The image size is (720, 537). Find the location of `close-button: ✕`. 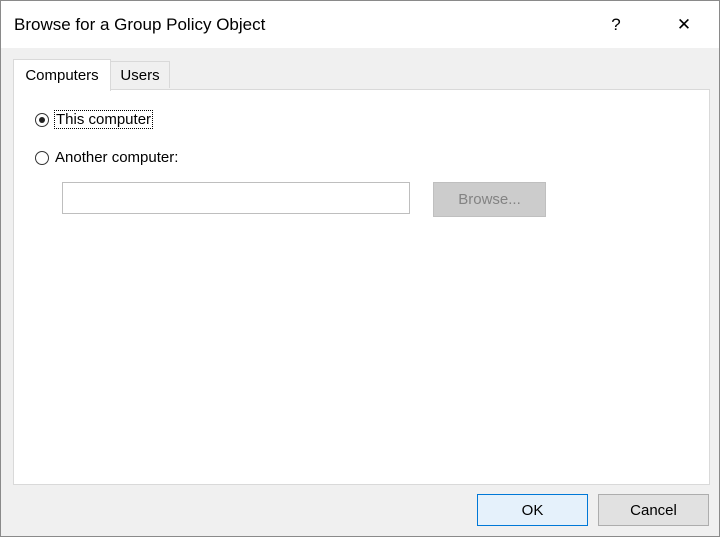

close-button: ✕ is located at coordinates (684, 24).